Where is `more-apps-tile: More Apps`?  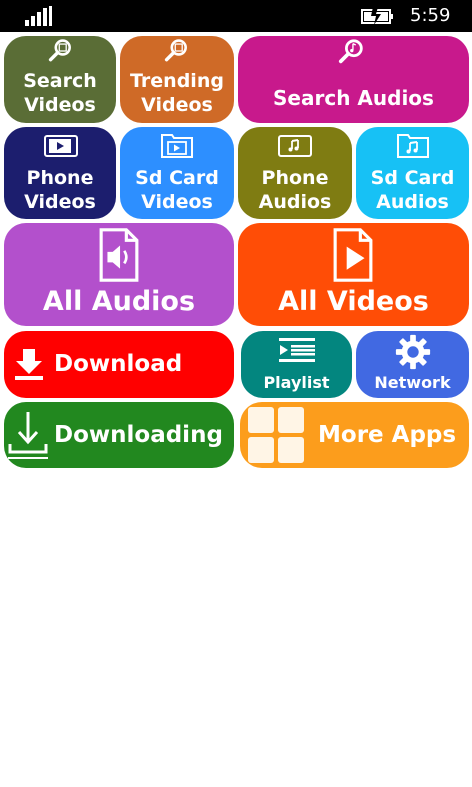 more-apps-tile: More Apps is located at coordinates (354, 435).